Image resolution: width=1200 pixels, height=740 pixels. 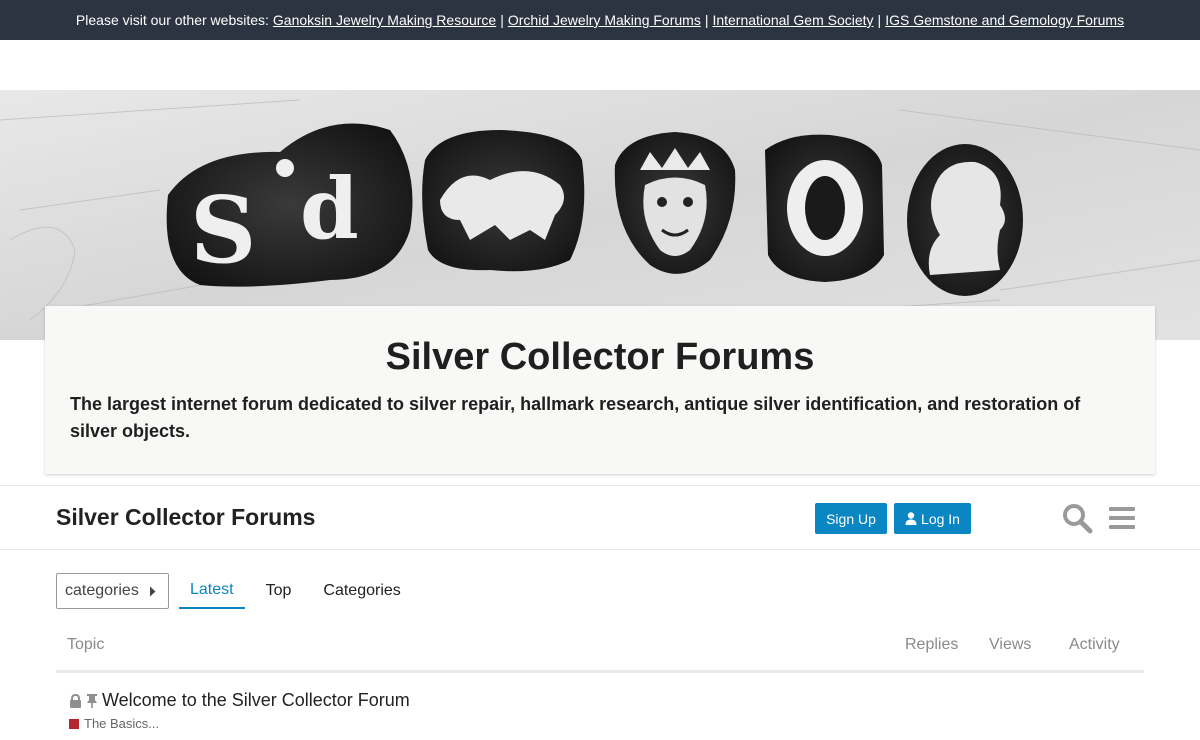 I want to click on category-color-swatch, so click(x=74, y=723).